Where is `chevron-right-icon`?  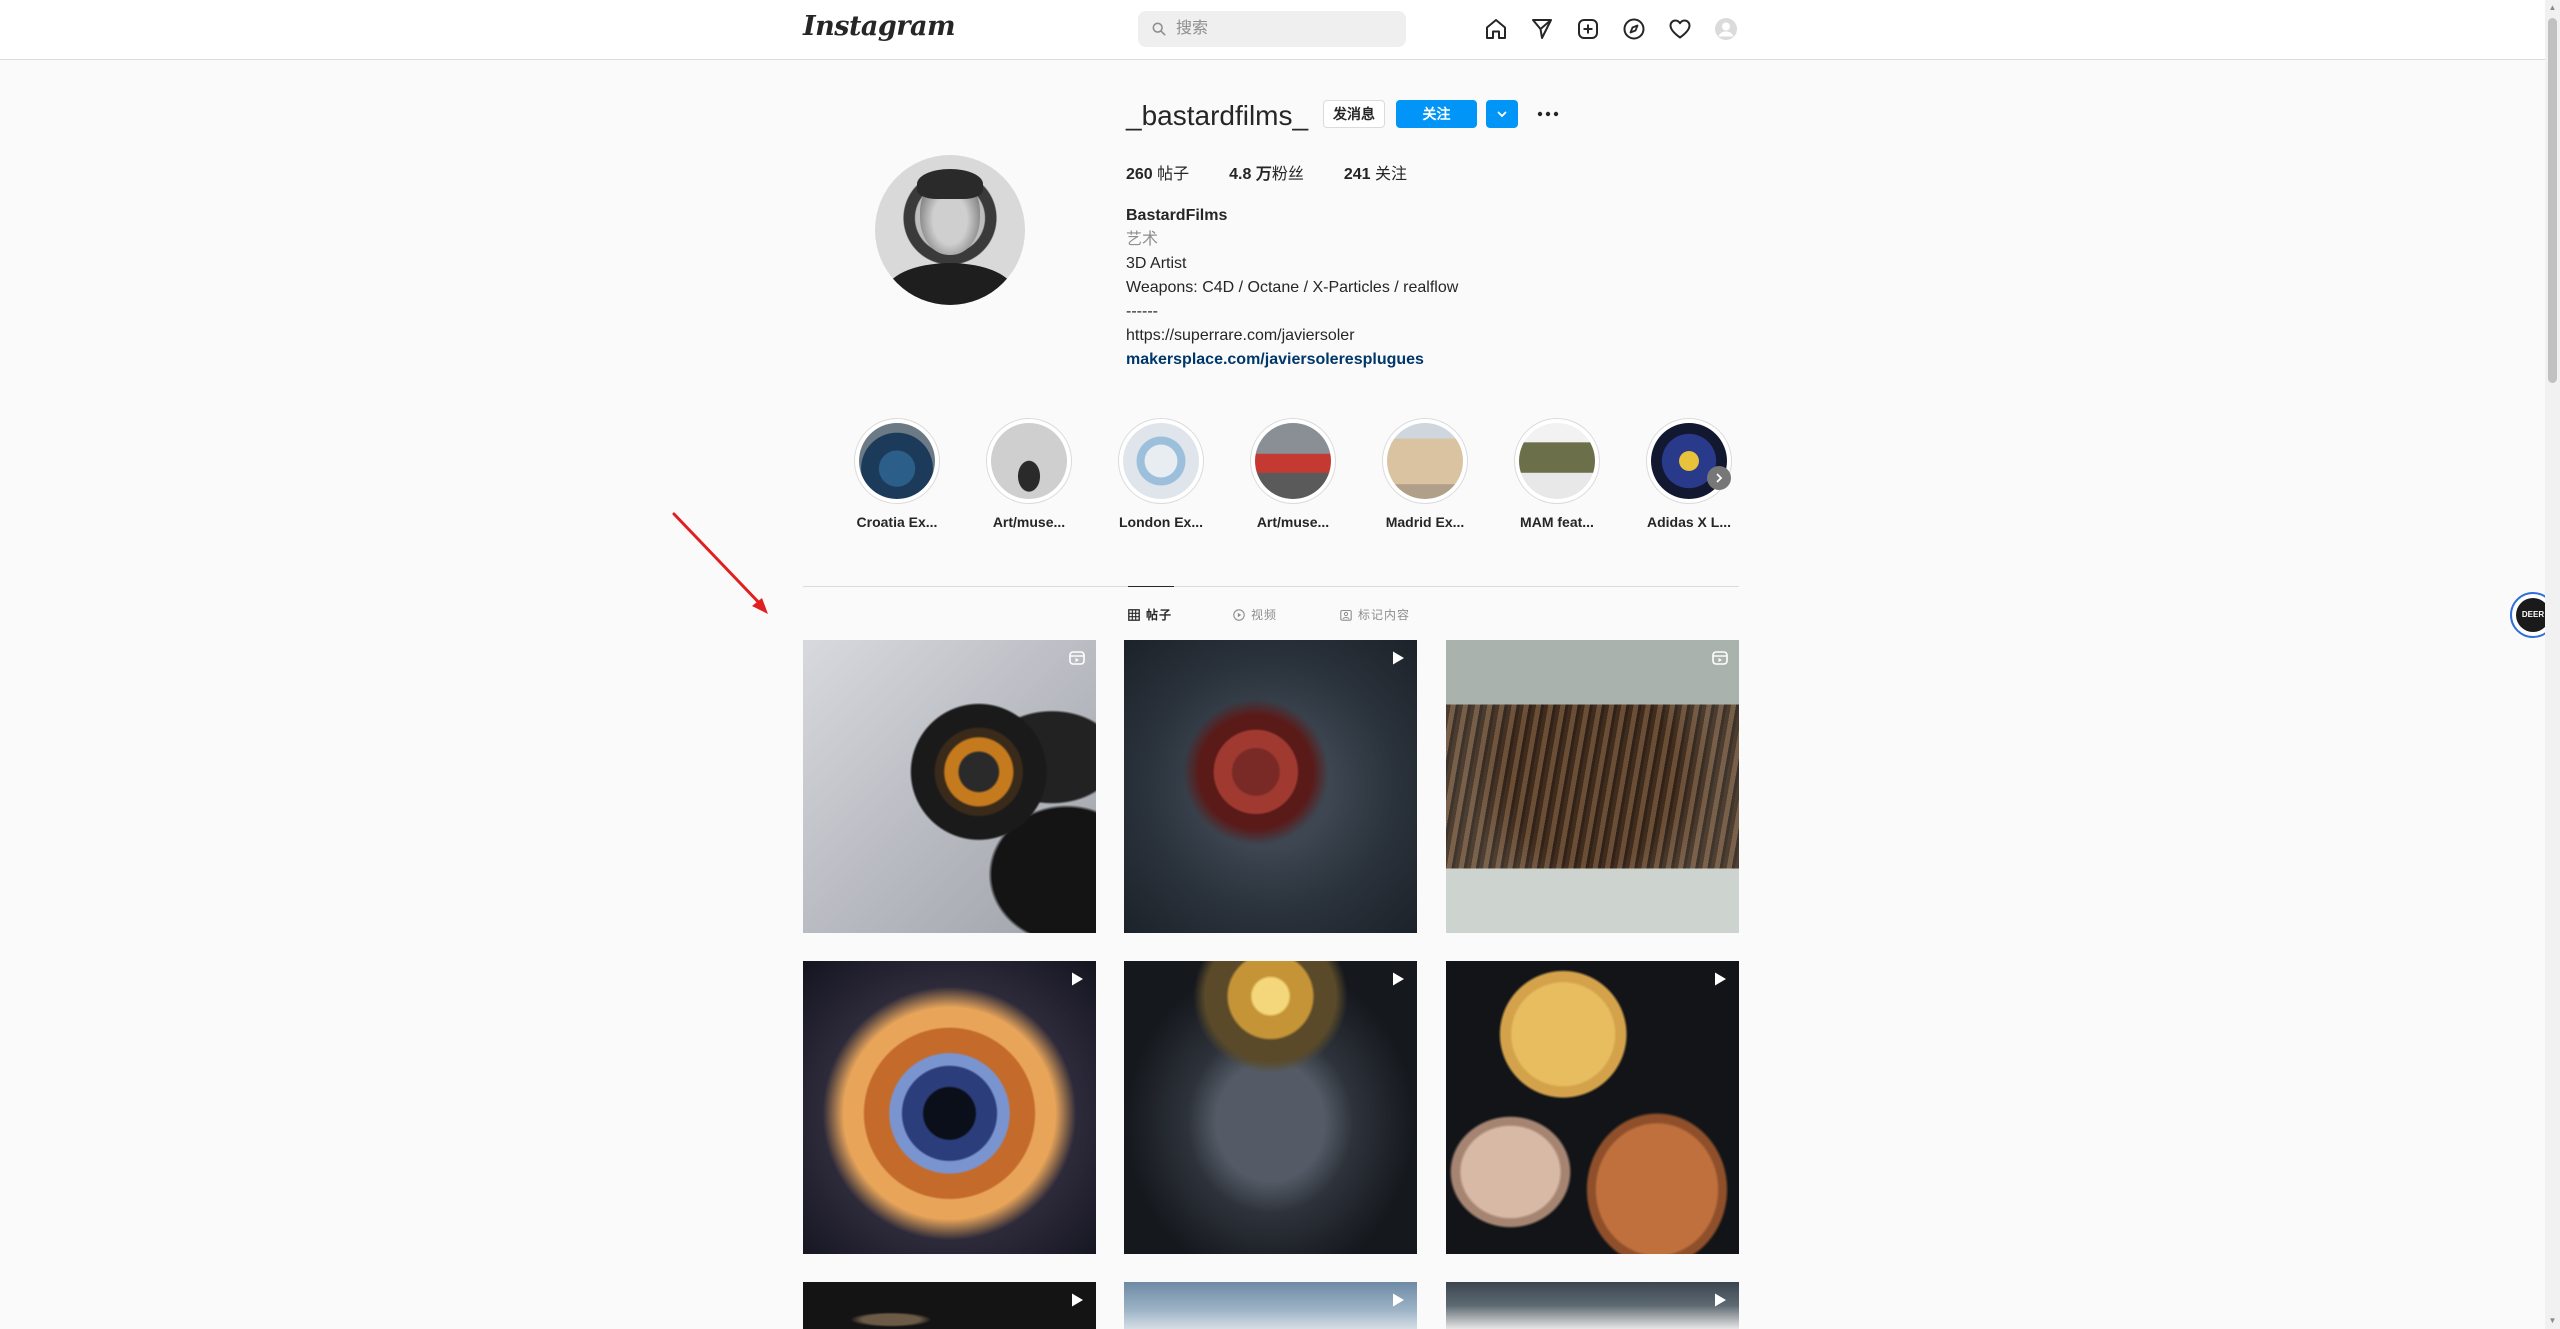 chevron-right-icon is located at coordinates (1719, 478).